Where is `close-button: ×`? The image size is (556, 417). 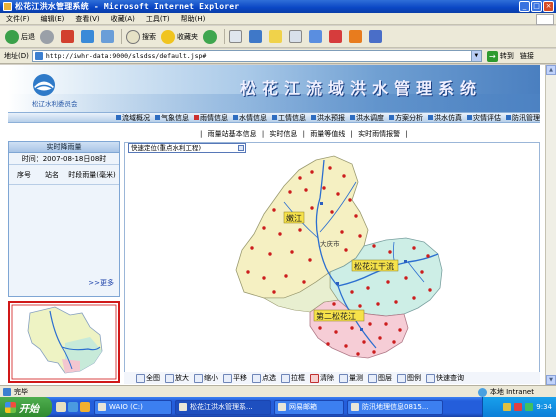
close-button: × is located at coordinates (548, 6).